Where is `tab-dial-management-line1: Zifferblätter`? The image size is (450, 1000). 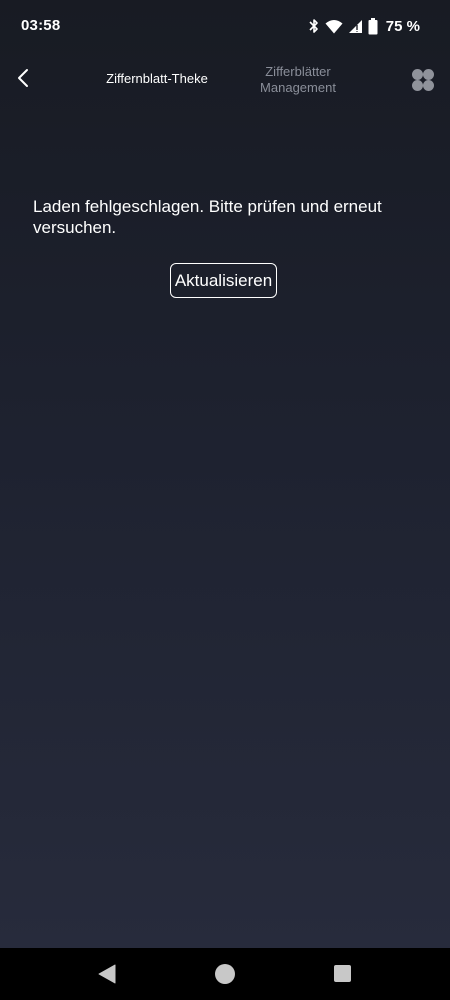
tab-dial-management-line1: Zifferblätter is located at coordinates (298, 71).